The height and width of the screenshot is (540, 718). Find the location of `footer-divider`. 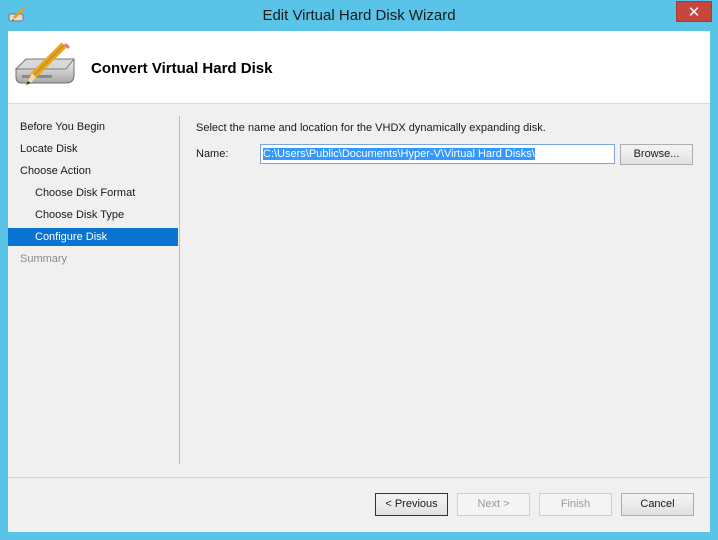

footer-divider is located at coordinates (359, 477).